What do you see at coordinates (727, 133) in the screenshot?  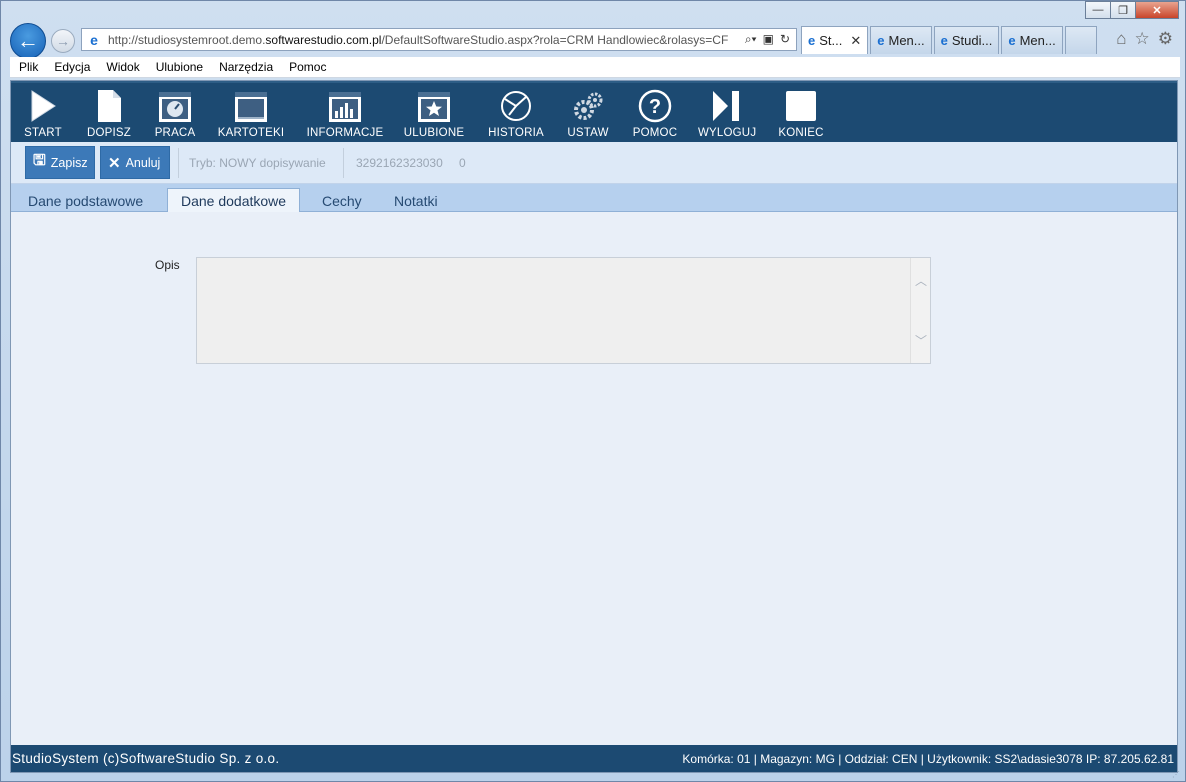 I see `toolbar-label: WYLOGUJ` at bounding box center [727, 133].